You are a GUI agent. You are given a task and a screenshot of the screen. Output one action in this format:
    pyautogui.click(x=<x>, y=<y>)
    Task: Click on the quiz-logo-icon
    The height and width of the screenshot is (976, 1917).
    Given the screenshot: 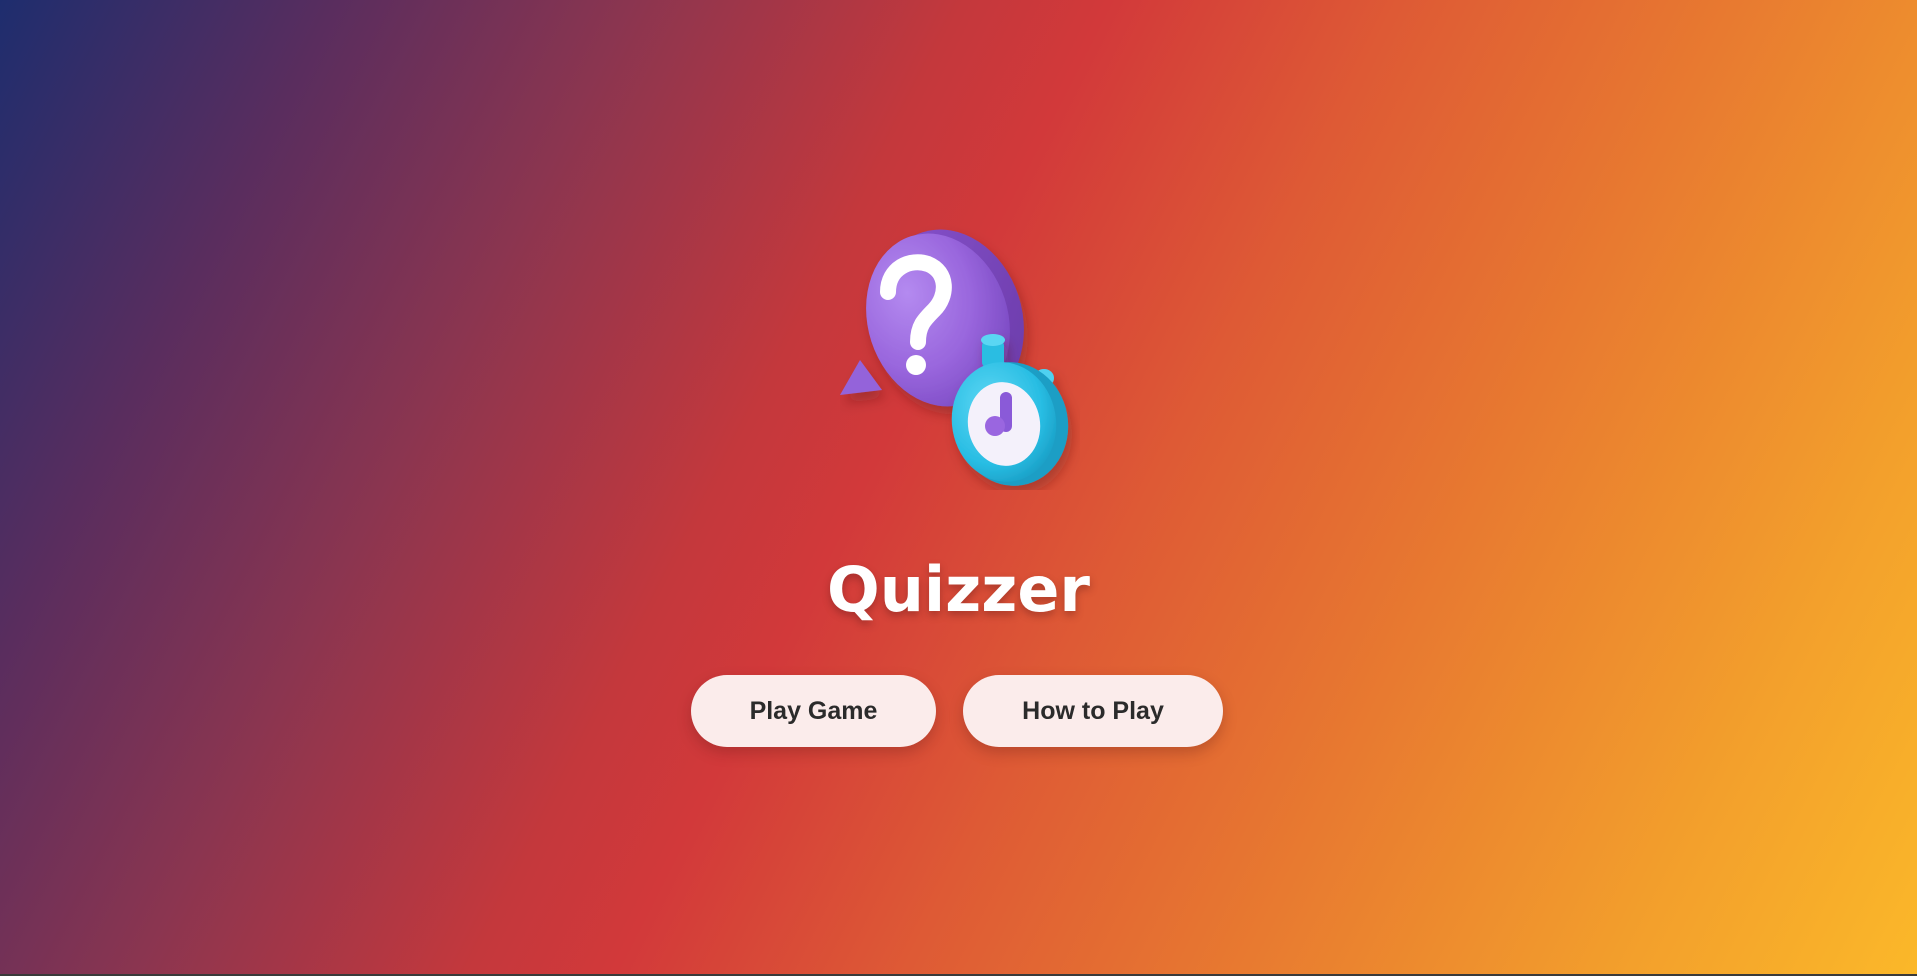 What is the action you would take?
    pyautogui.click(x=960, y=355)
    